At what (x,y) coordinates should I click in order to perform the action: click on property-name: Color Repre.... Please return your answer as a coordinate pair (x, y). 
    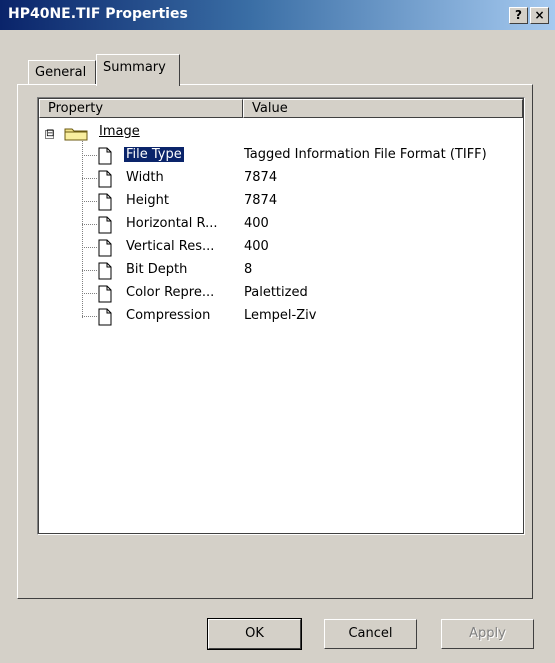
    Looking at the image, I should click on (170, 292).